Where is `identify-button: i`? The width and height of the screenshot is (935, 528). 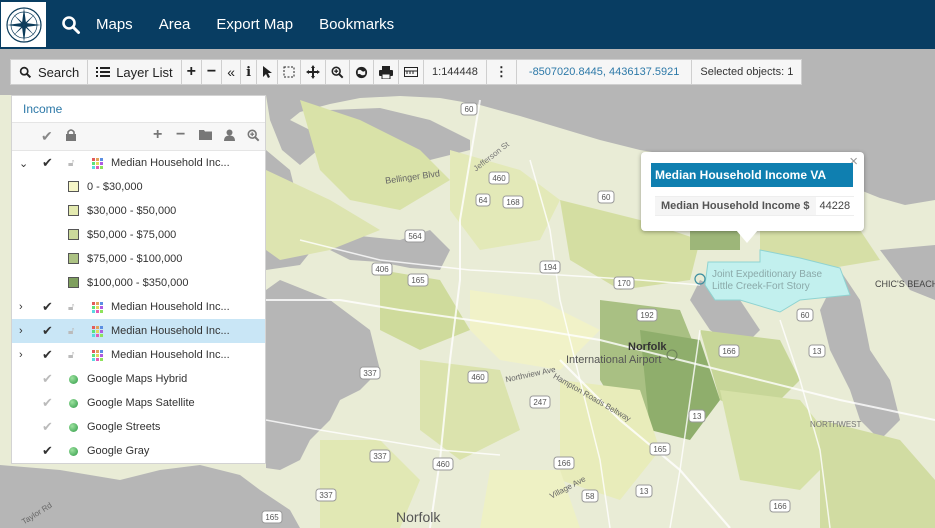 identify-button: i is located at coordinates (249, 72).